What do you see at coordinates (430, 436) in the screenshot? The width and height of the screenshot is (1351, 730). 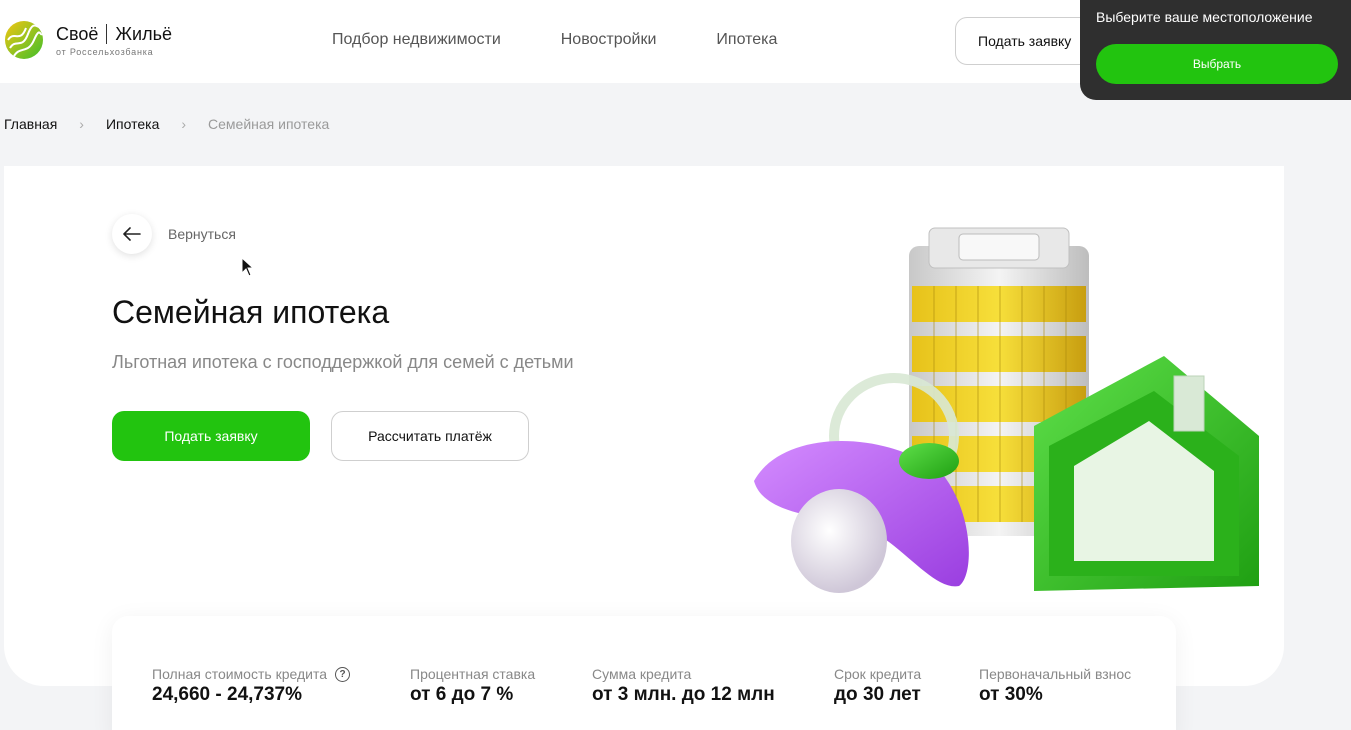 I see `calculate-payment-button: Рассчитать платёж` at bounding box center [430, 436].